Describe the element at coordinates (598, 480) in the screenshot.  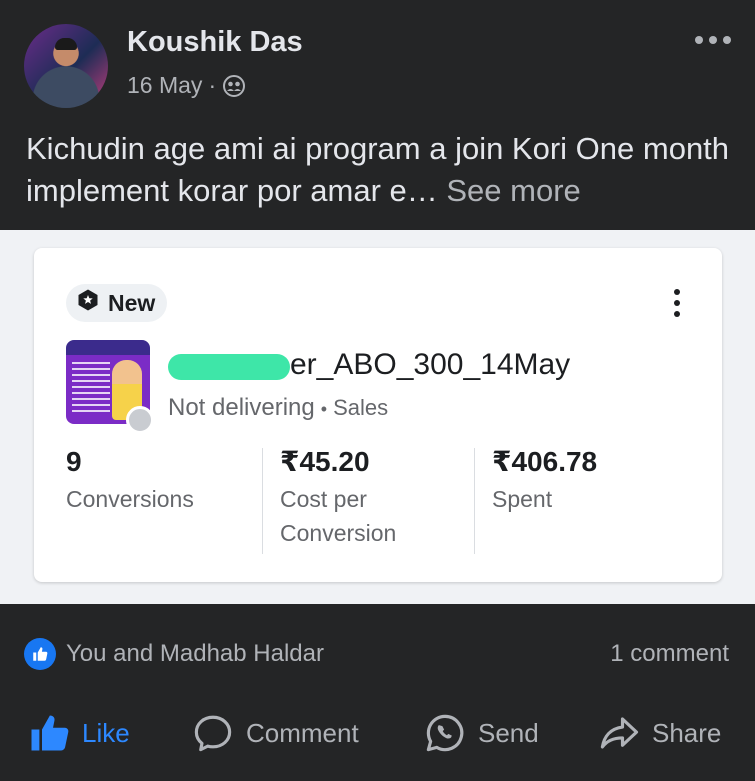
I see `metric-spent: ₹406.78 Spent` at that location.